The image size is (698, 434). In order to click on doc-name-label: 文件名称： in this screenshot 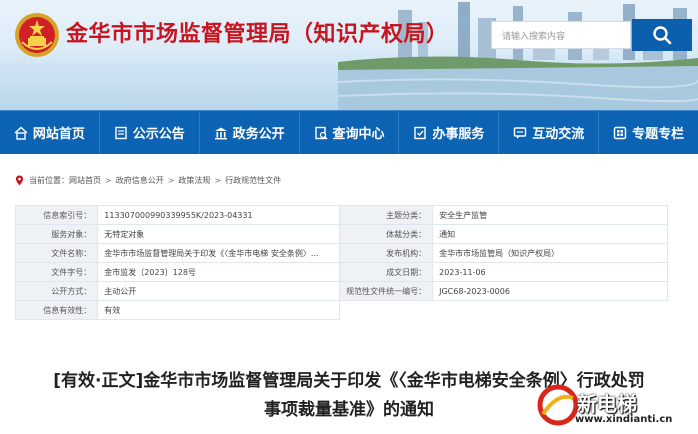, I will do `click(56, 253)`.